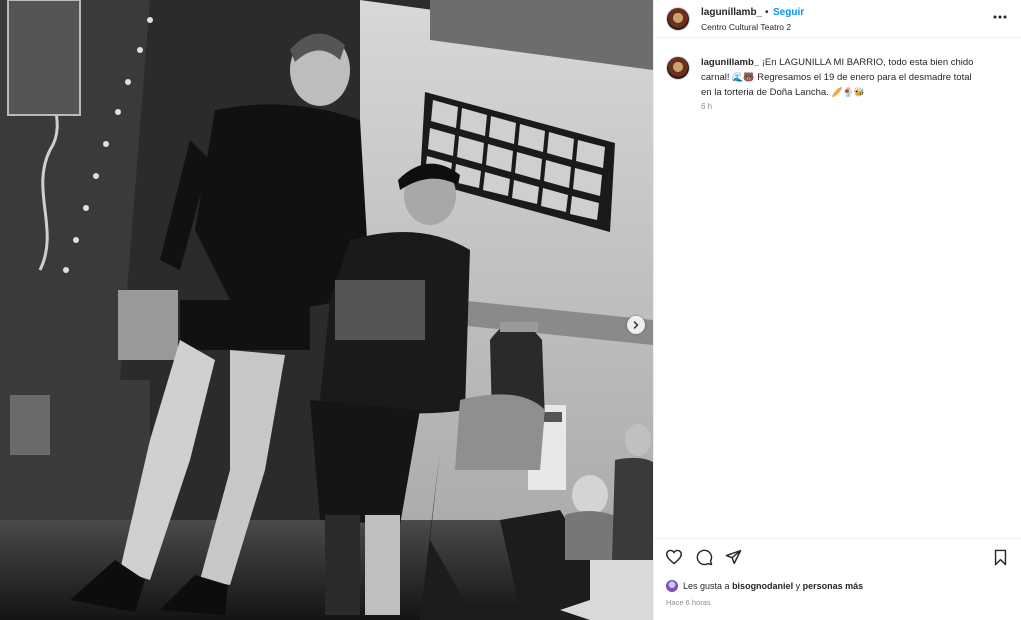 This screenshot has height=620, width=1021. I want to click on liker-username: bisognodaniel, so click(762, 586).